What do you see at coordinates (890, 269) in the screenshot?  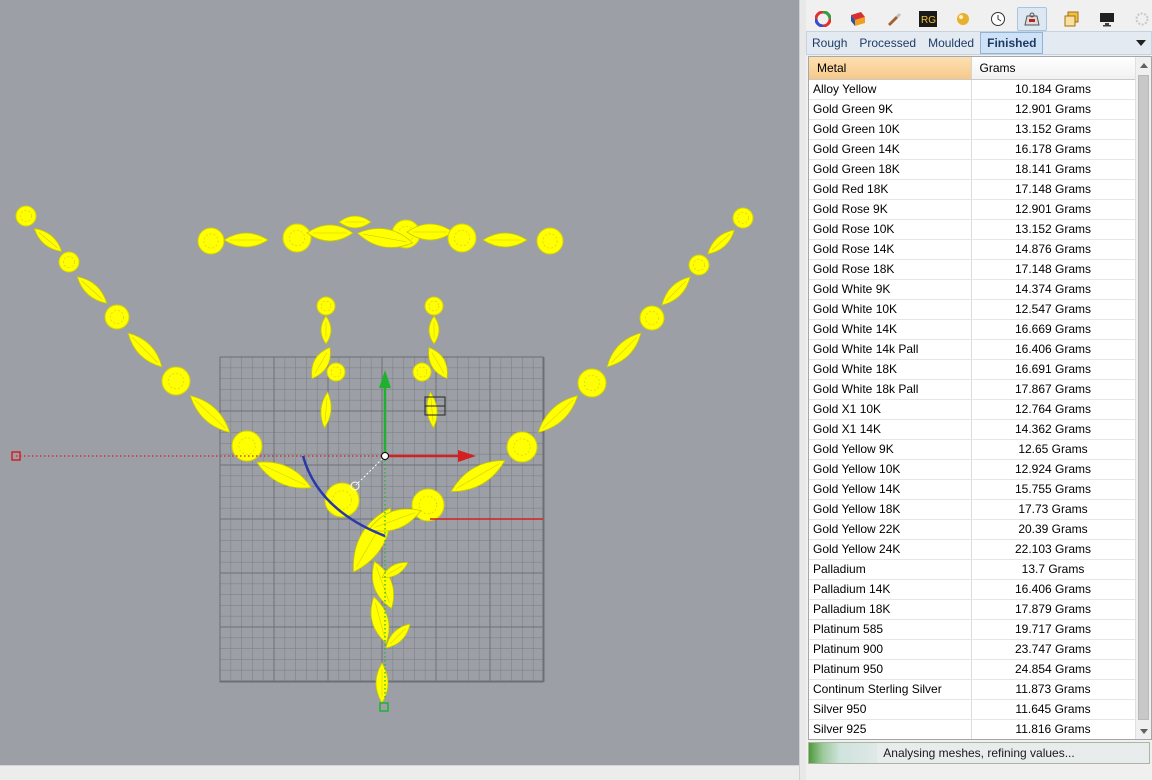 I see `metal-name-cell: Gold Rose 18K` at bounding box center [890, 269].